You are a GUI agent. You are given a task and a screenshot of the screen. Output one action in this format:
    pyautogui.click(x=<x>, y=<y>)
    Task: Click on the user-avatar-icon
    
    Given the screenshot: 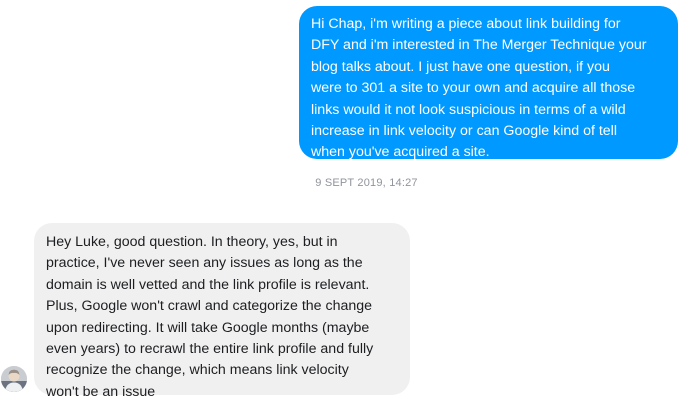 What is the action you would take?
    pyautogui.click(x=14, y=379)
    